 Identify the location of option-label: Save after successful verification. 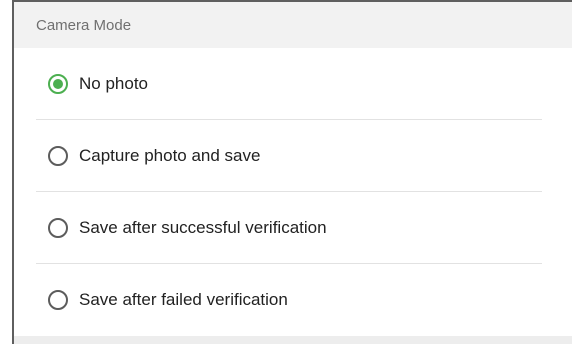
(203, 227).